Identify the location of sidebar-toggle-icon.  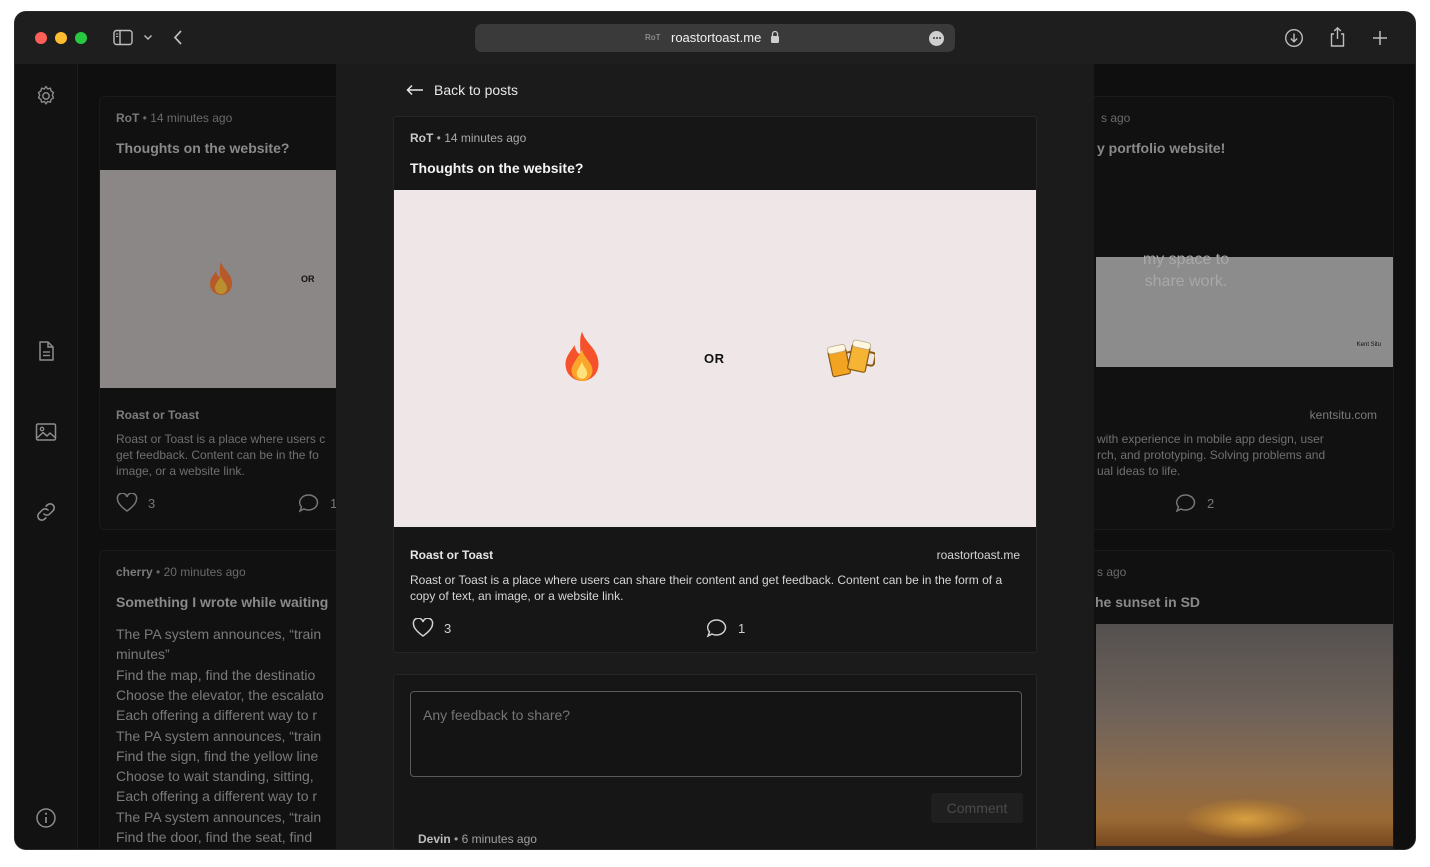
(123, 37).